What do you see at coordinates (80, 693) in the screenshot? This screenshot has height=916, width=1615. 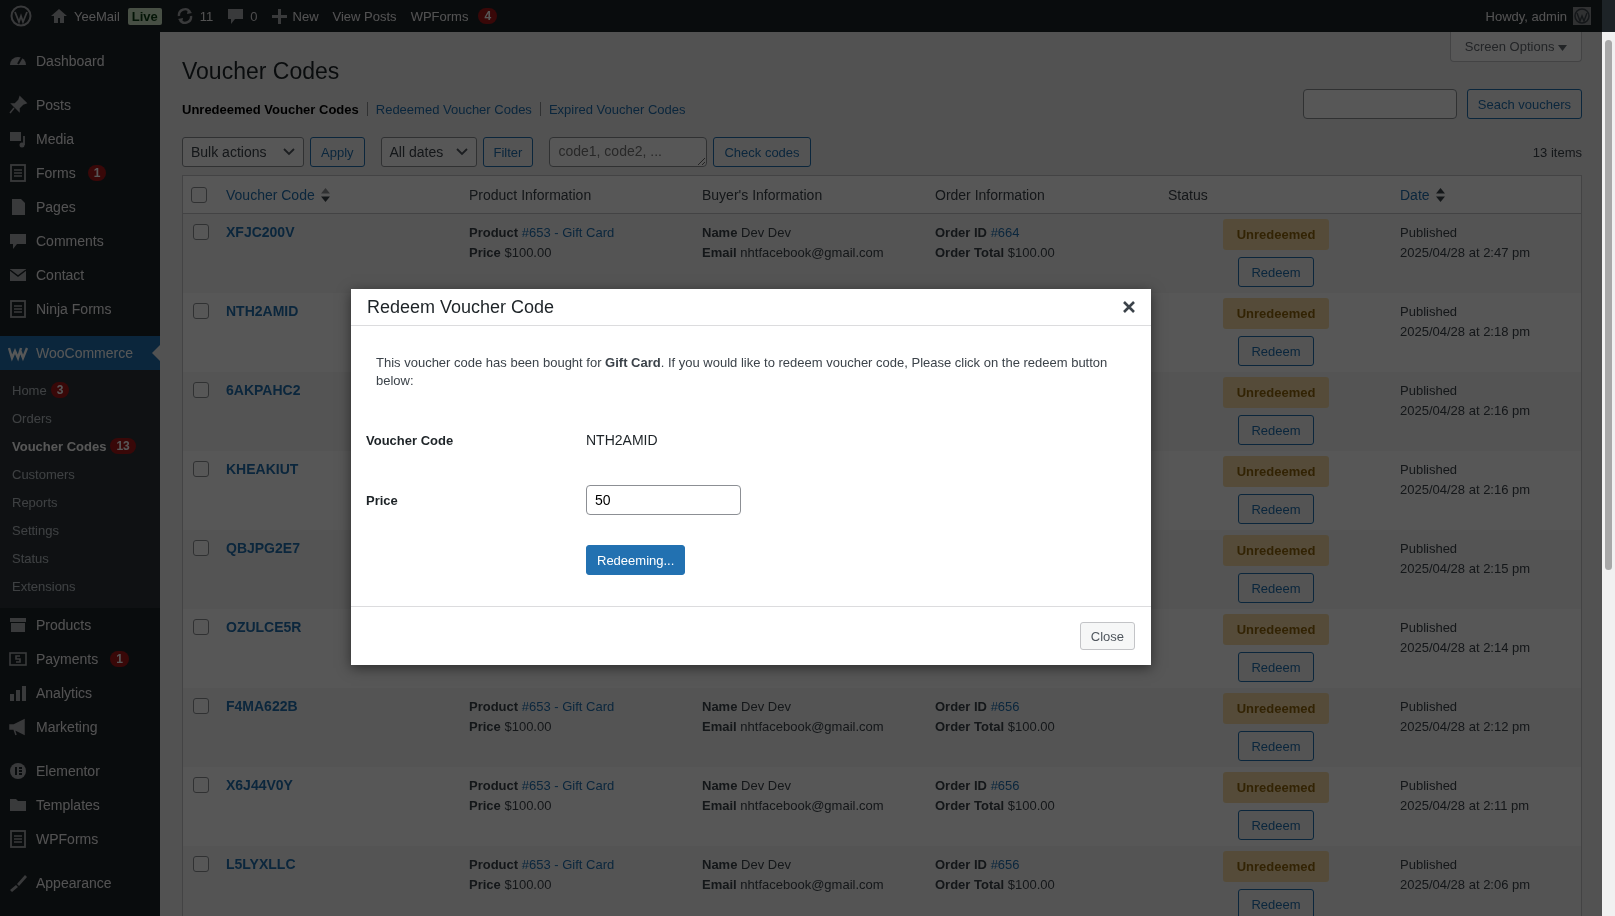 I see `sidebar-item: Analytics` at bounding box center [80, 693].